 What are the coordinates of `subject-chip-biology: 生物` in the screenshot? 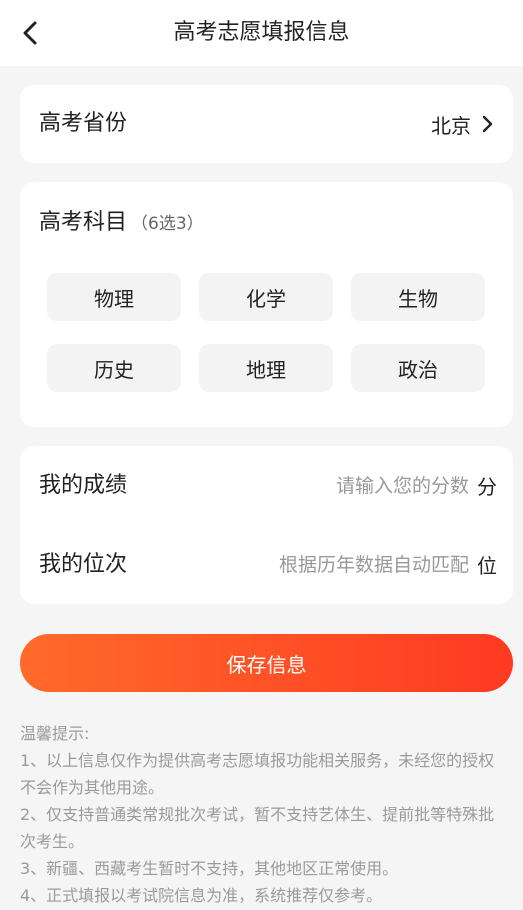 It's located at (418, 297).